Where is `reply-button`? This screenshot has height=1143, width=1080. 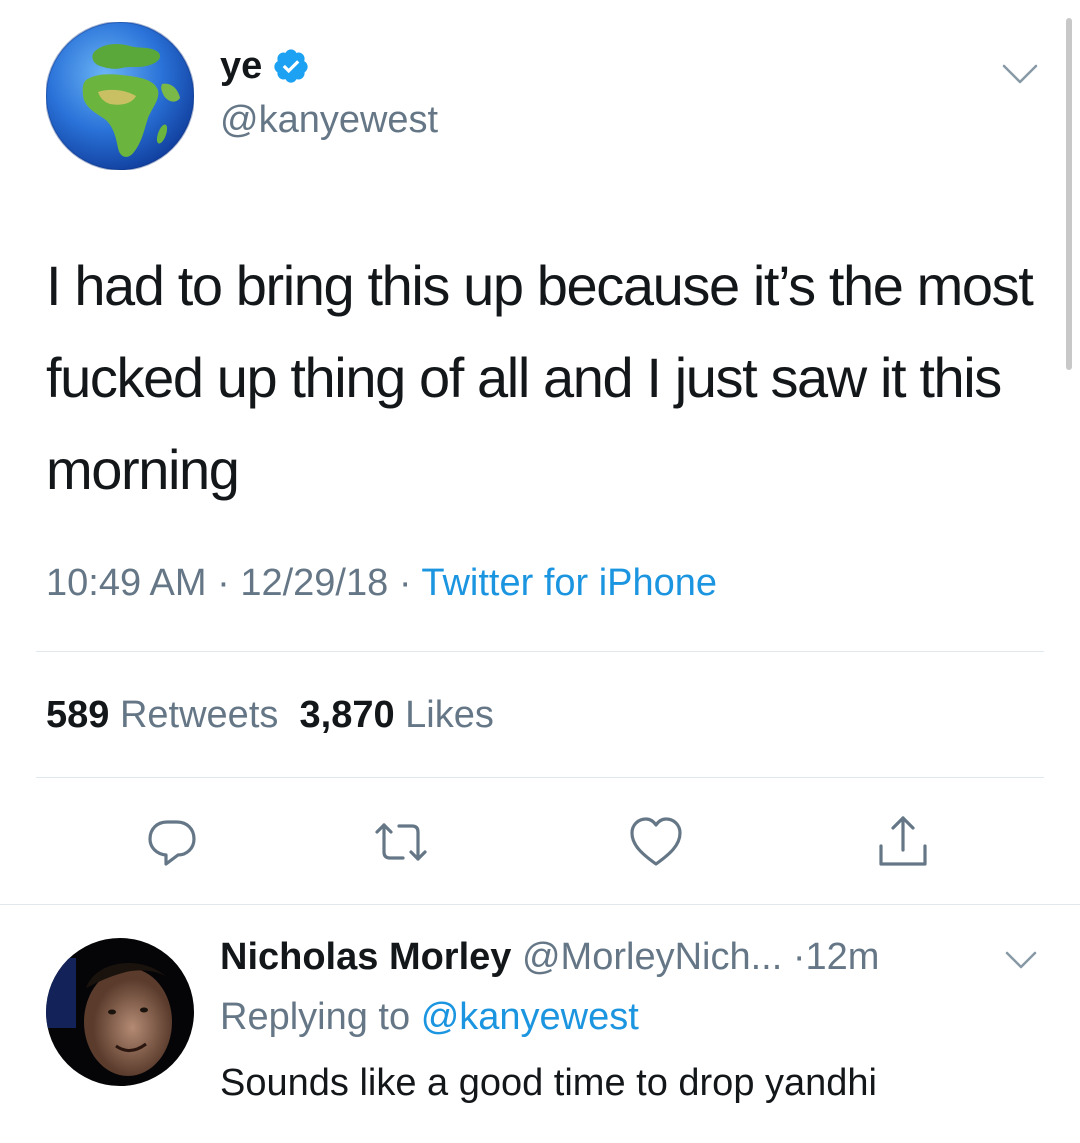
reply-button is located at coordinates (172, 842).